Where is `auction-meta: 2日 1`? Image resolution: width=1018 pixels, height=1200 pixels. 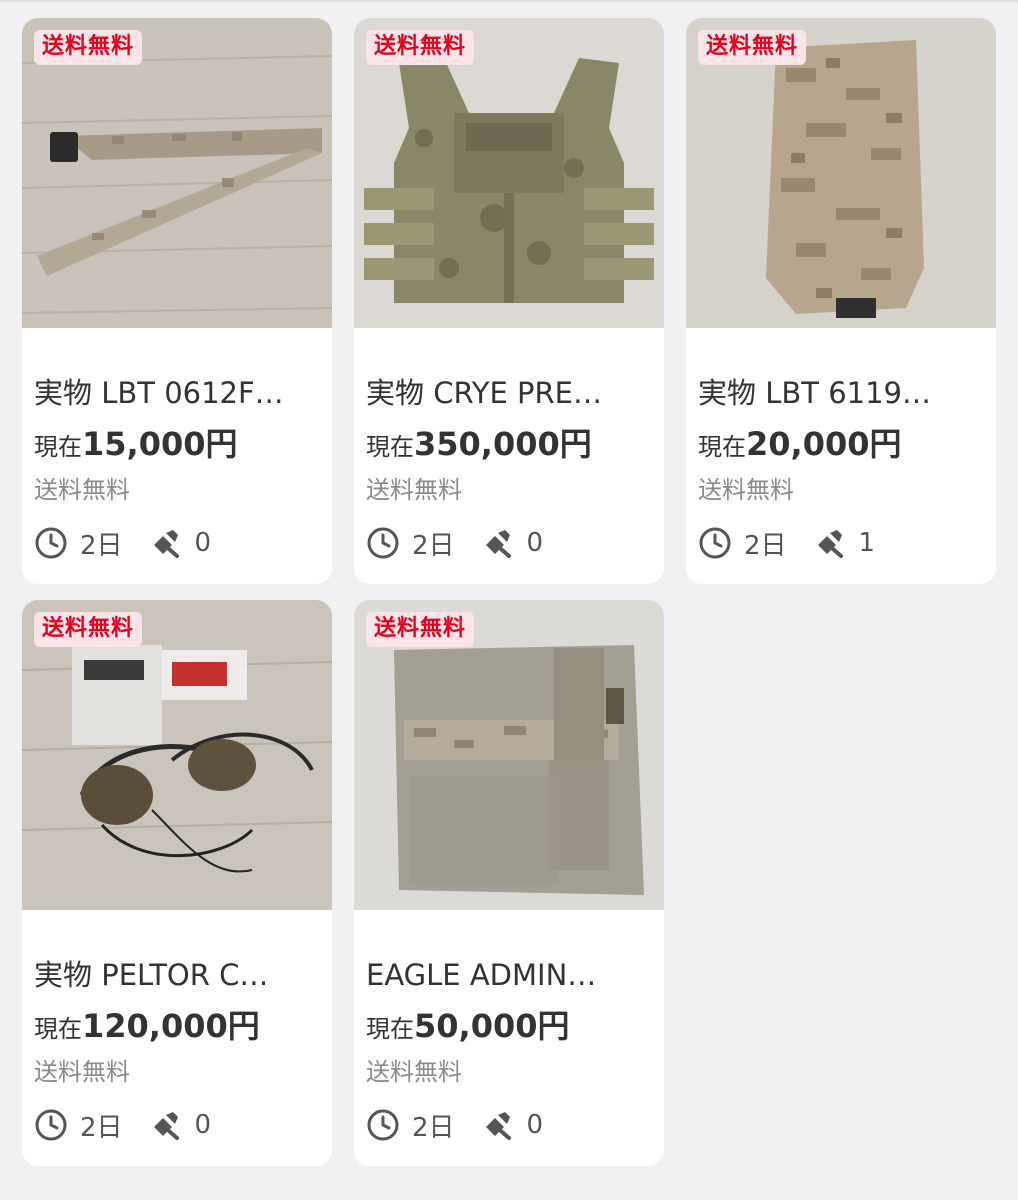
auction-meta: 2日 1 is located at coordinates (786, 543).